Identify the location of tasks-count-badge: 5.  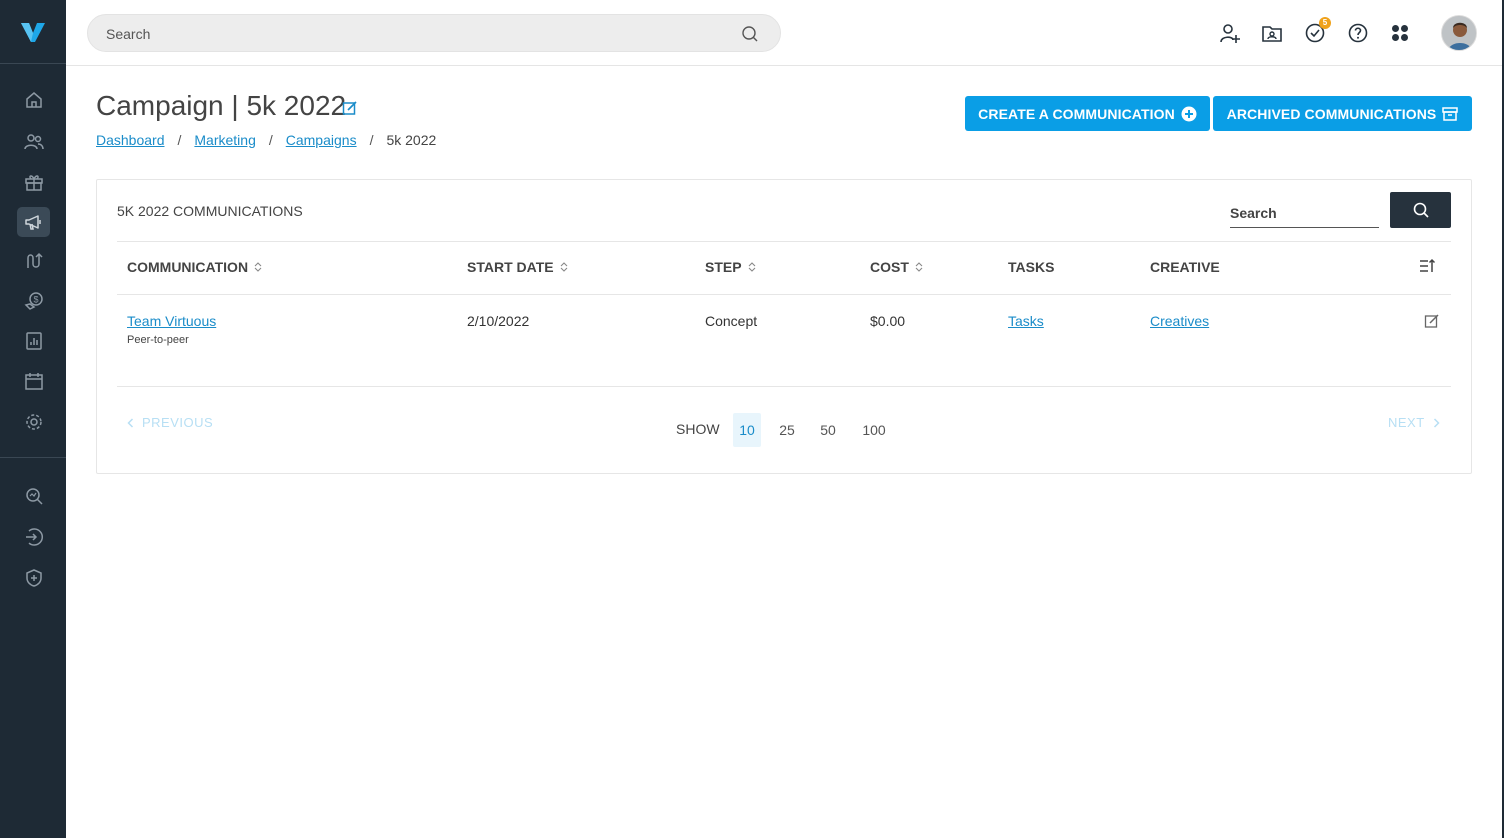
(1325, 23).